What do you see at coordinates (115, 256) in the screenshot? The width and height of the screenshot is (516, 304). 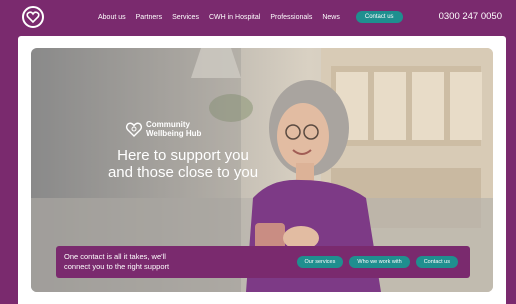 I see `cta-message-line1: One contact is all it takes, we'll` at bounding box center [115, 256].